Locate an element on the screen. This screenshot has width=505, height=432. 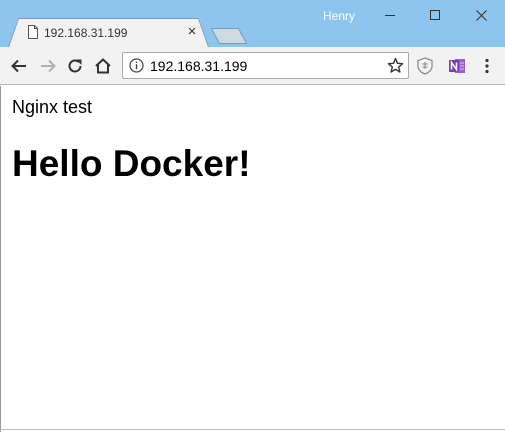
forward-arrow-icon is located at coordinates (48, 66).